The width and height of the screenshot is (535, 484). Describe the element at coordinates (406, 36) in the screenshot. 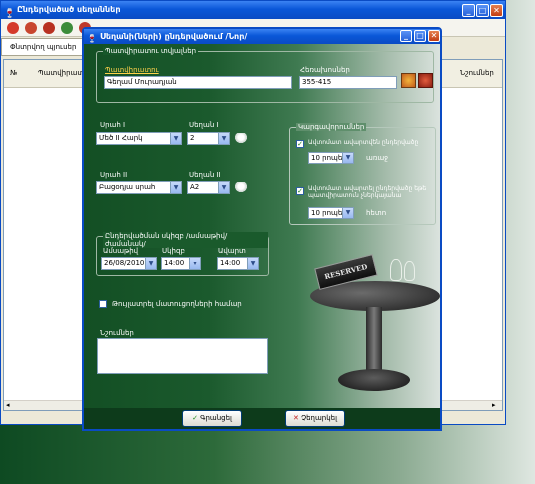

I see `dialog-minimize-button: _` at that location.